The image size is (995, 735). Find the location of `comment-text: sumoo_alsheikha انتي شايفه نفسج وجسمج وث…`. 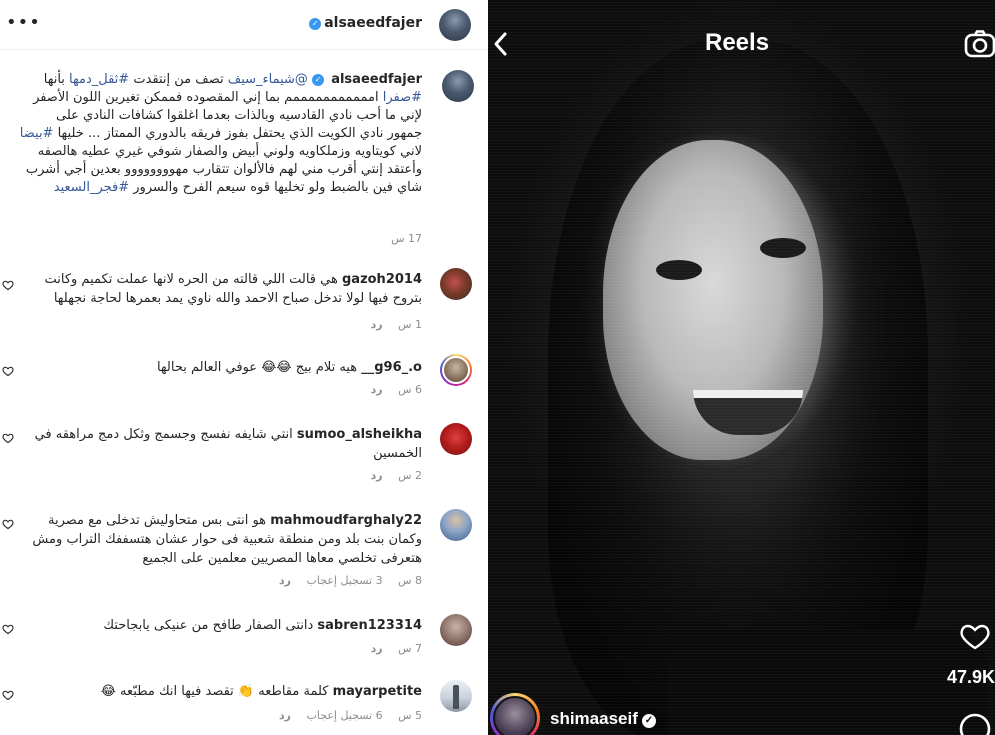

comment-text: sumoo_alsheikha انتي شايفه نفسج وجسمج وث… is located at coordinates (227, 444).